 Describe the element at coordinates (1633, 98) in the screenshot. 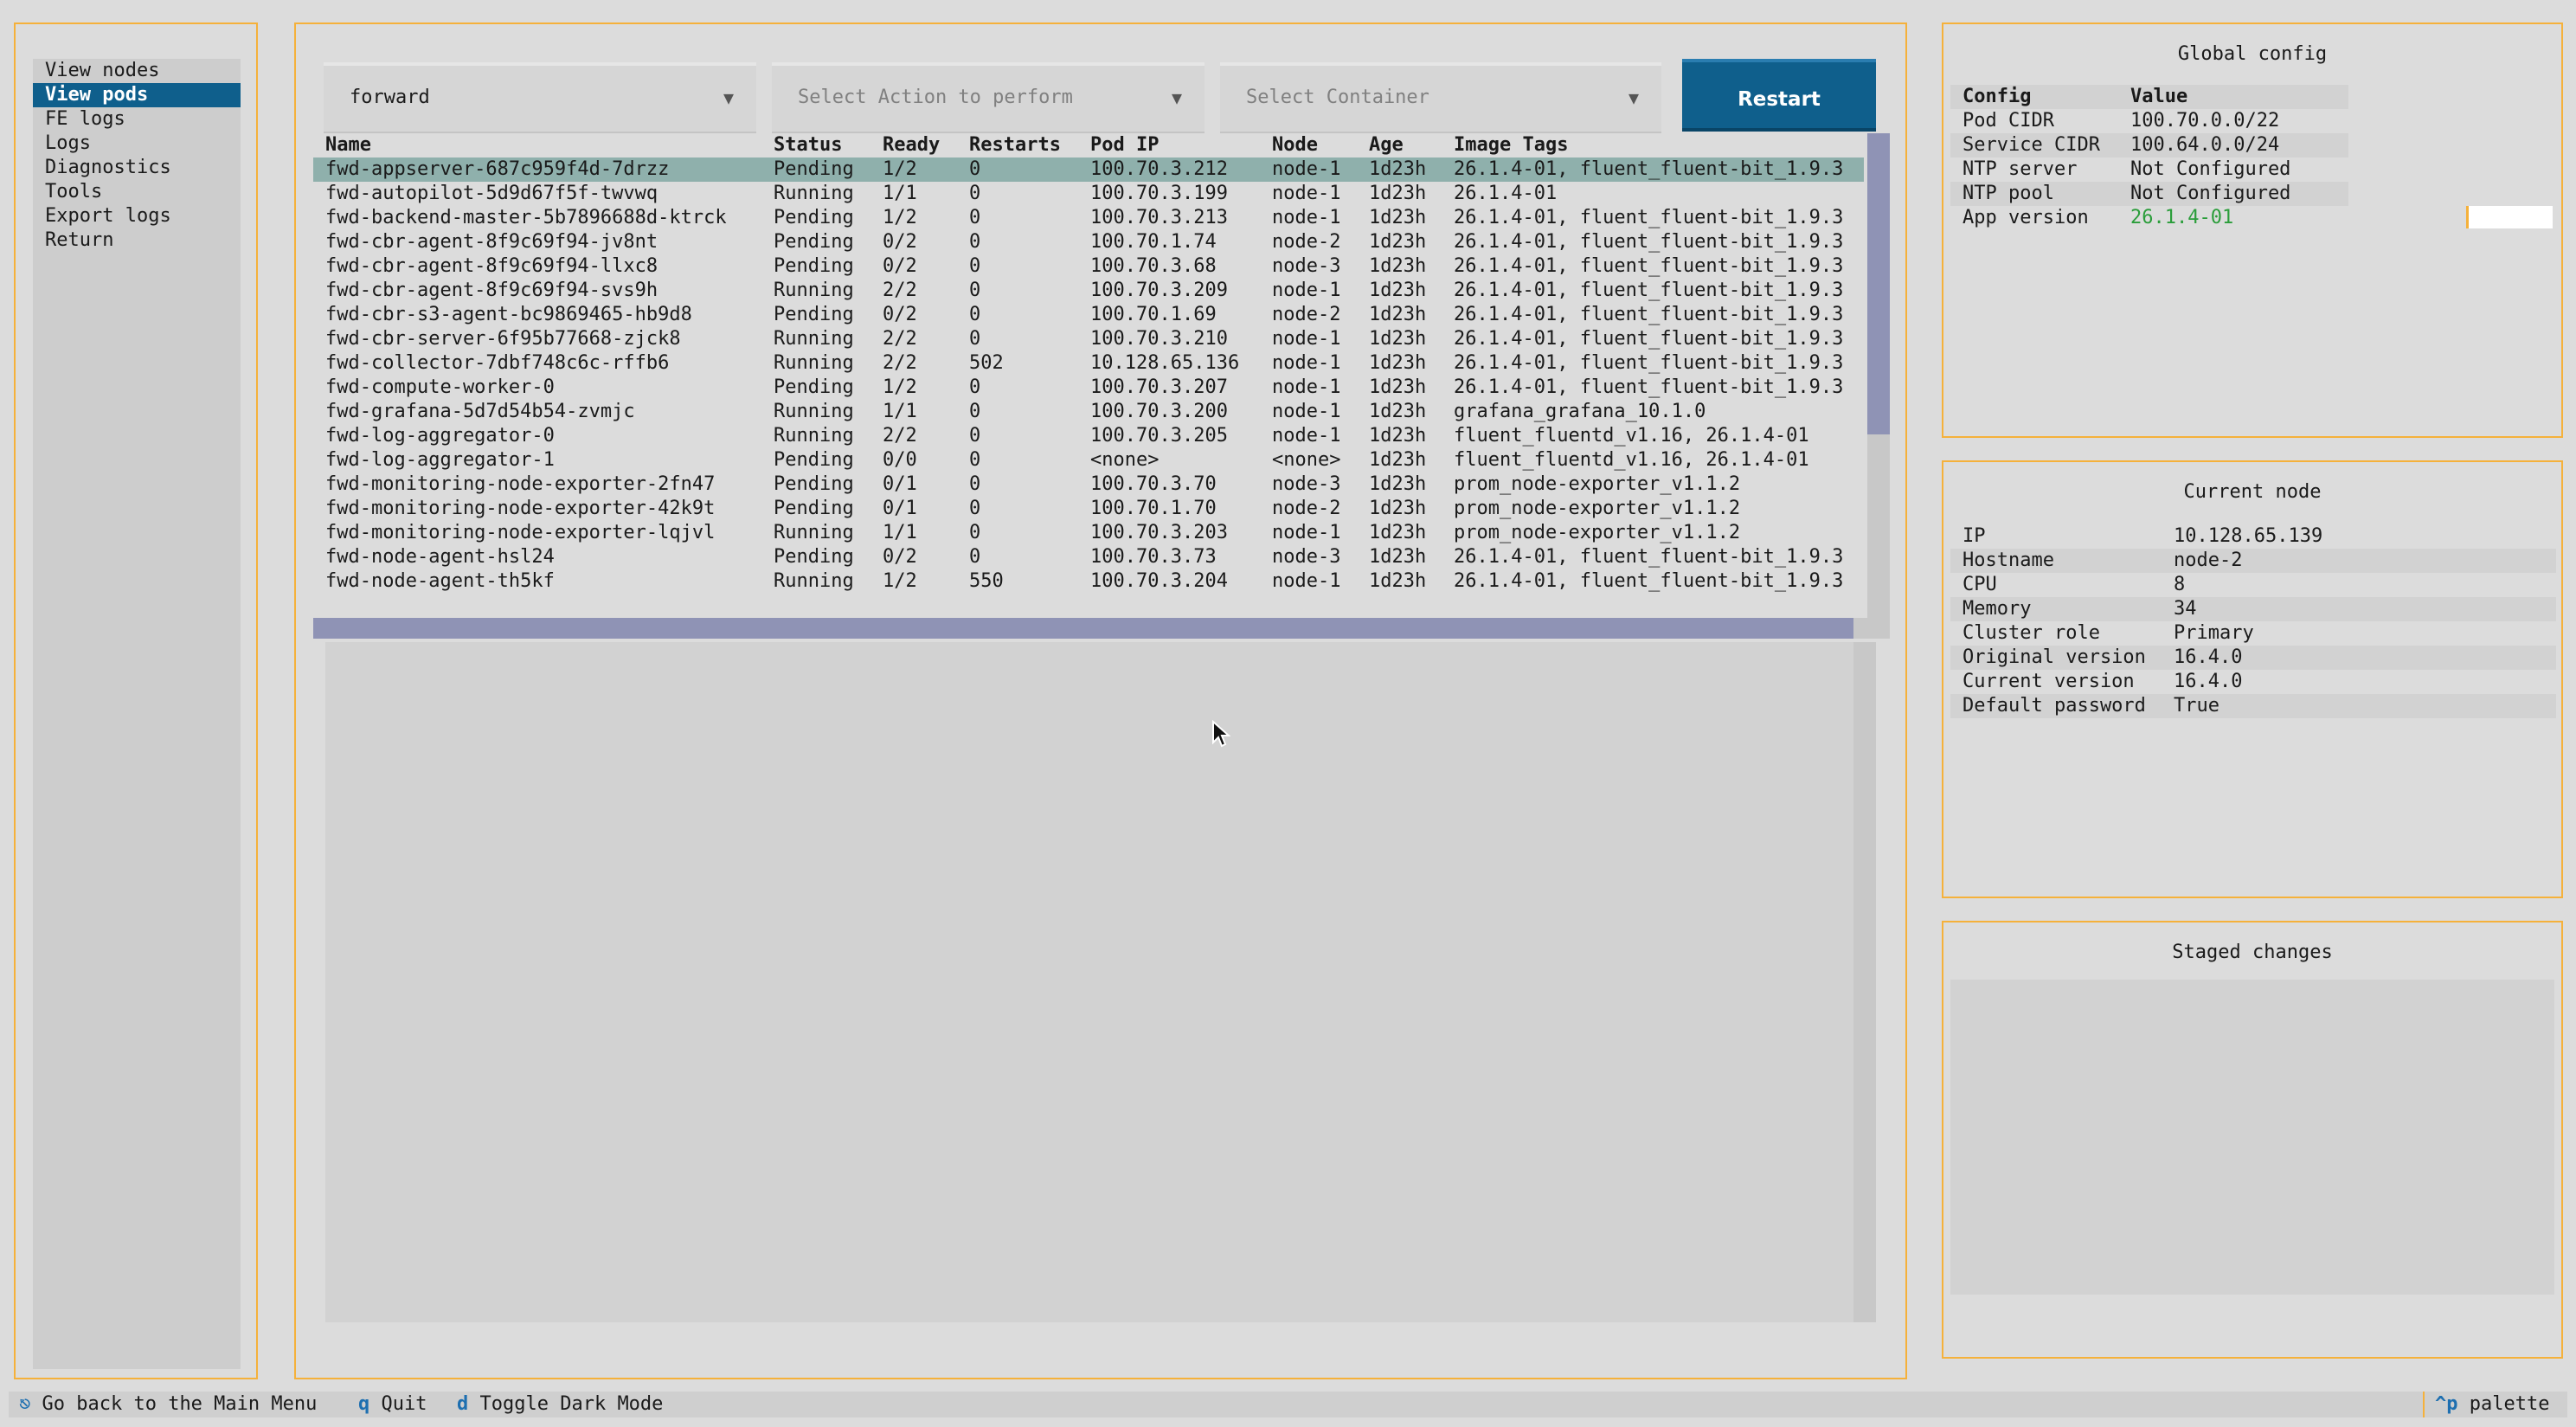

I see `chevron-down-icon: ▼` at that location.